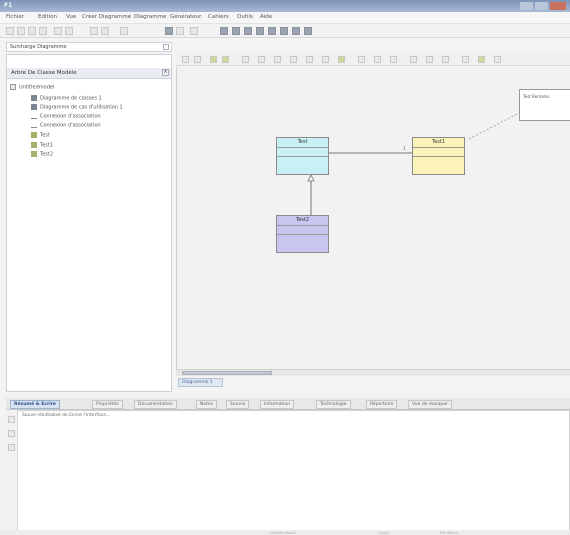  What do you see at coordinates (384, 533) in the screenshot?
I see `status-element: Classe` at bounding box center [384, 533].